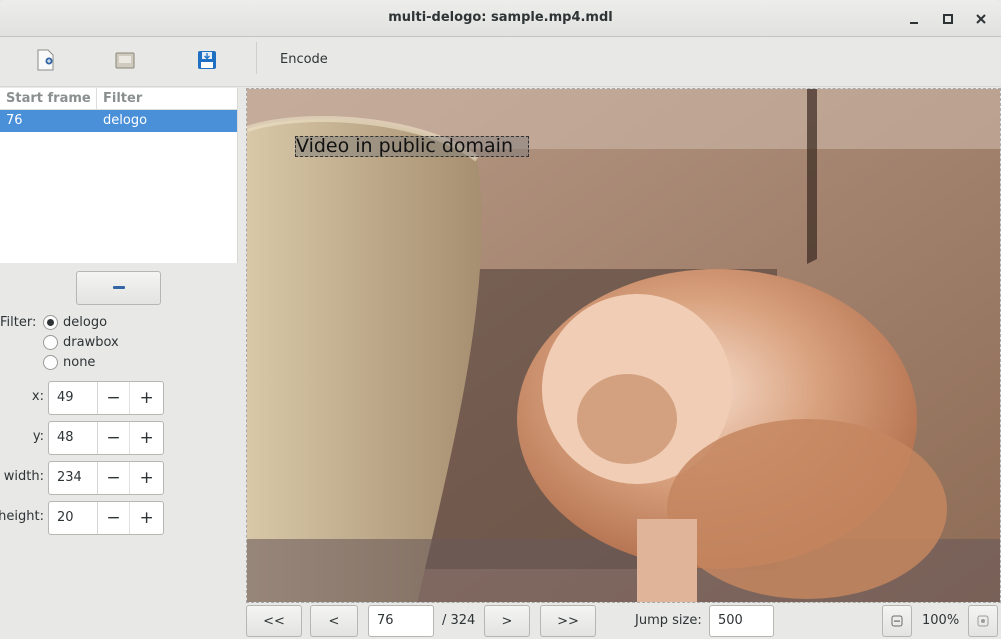  Describe the element at coordinates (38, 436) in the screenshot. I see `y-label: y:` at that location.